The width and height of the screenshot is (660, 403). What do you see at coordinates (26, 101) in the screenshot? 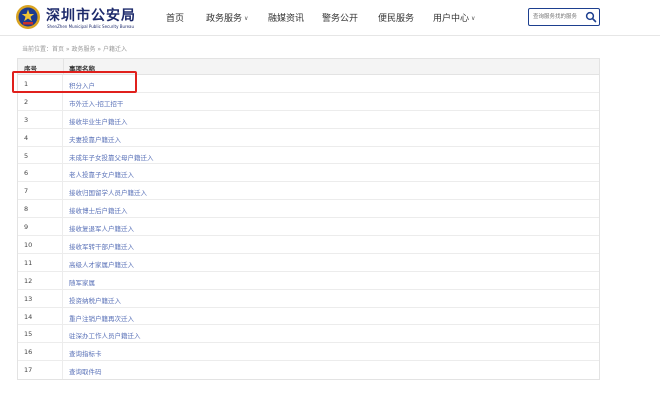
I see `row-number: 2` at bounding box center [26, 101].